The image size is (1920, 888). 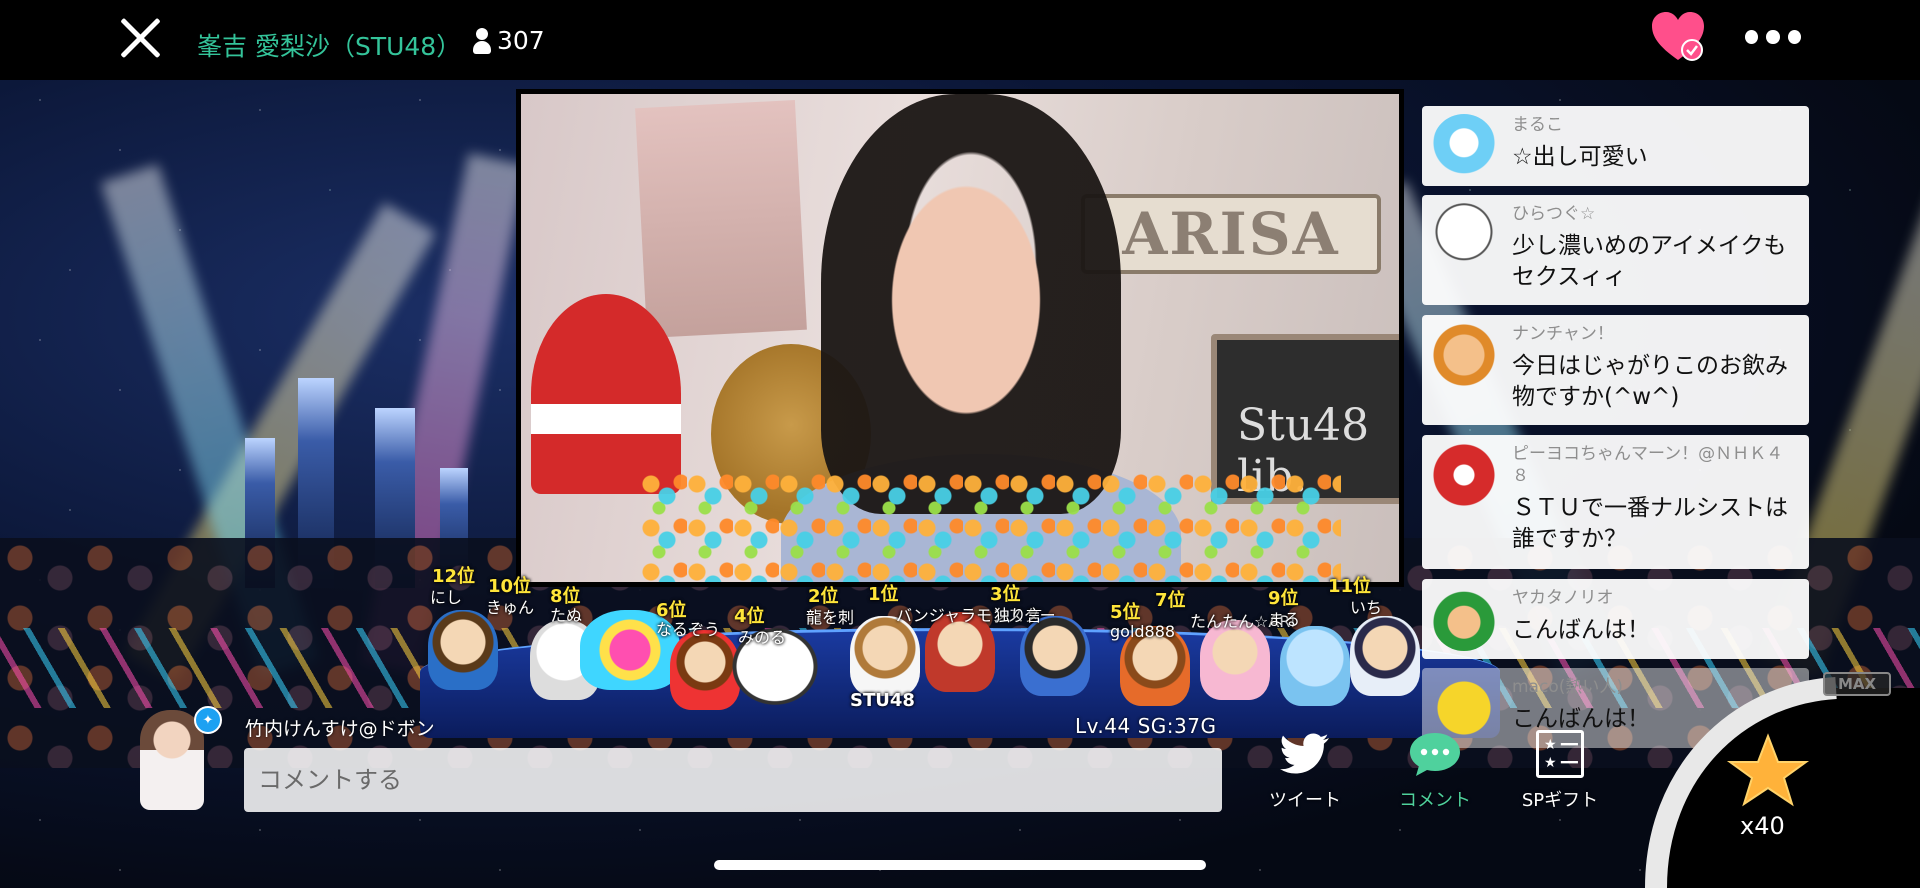 What do you see at coordinates (446, 597) in the screenshot?
I see `rank-username: にし` at bounding box center [446, 597].